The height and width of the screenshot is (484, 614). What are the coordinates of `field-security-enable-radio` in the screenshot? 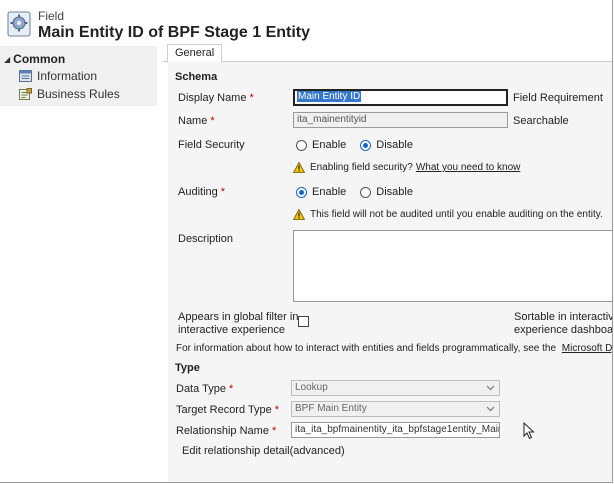 It's located at (301, 145).